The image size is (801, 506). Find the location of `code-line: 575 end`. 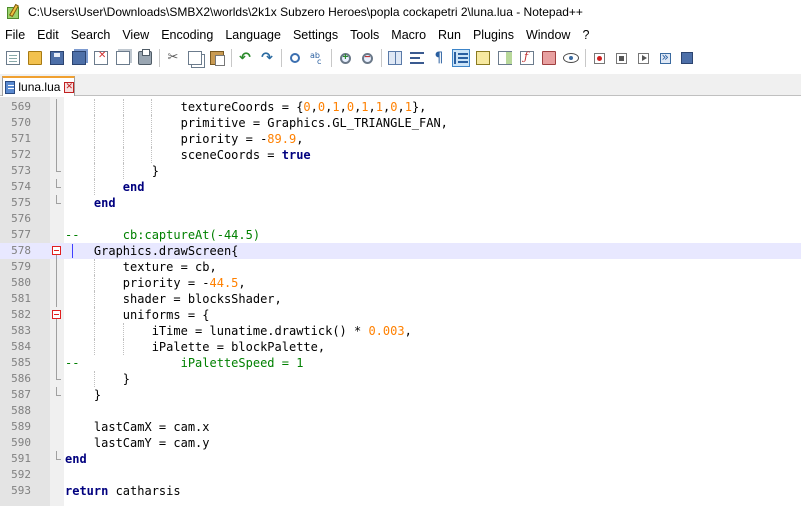

code-line: 575 end is located at coordinates (400, 203).